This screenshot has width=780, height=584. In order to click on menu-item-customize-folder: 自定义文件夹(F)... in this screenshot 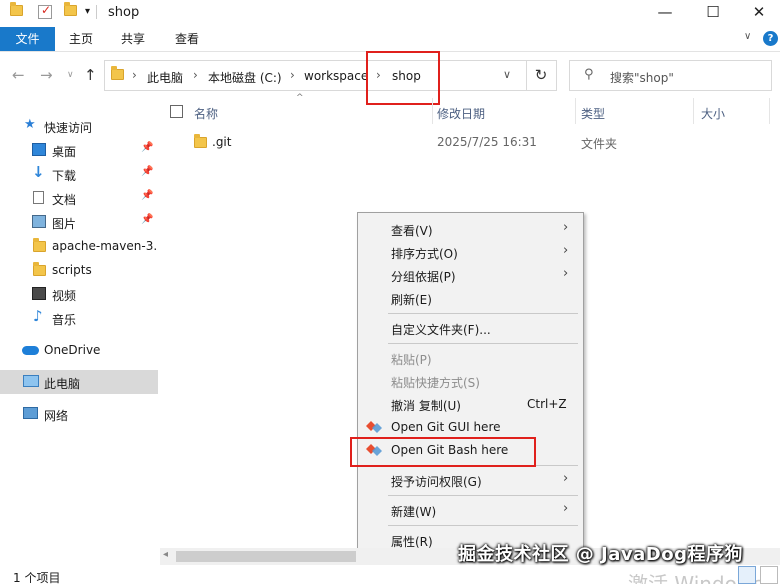, I will do `click(470, 328)`.